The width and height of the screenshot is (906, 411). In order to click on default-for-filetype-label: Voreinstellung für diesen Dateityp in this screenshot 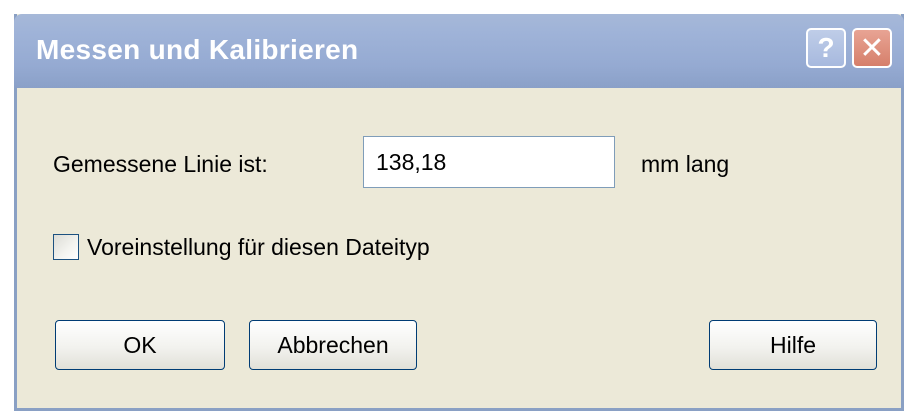, I will do `click(258, 247)`.